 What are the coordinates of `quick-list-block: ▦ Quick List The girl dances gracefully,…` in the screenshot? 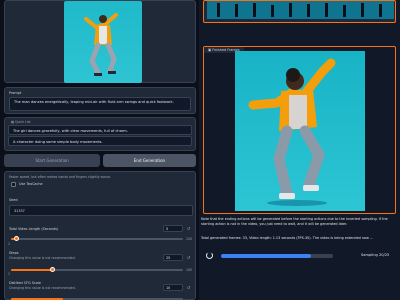 It's located at (100, 134).